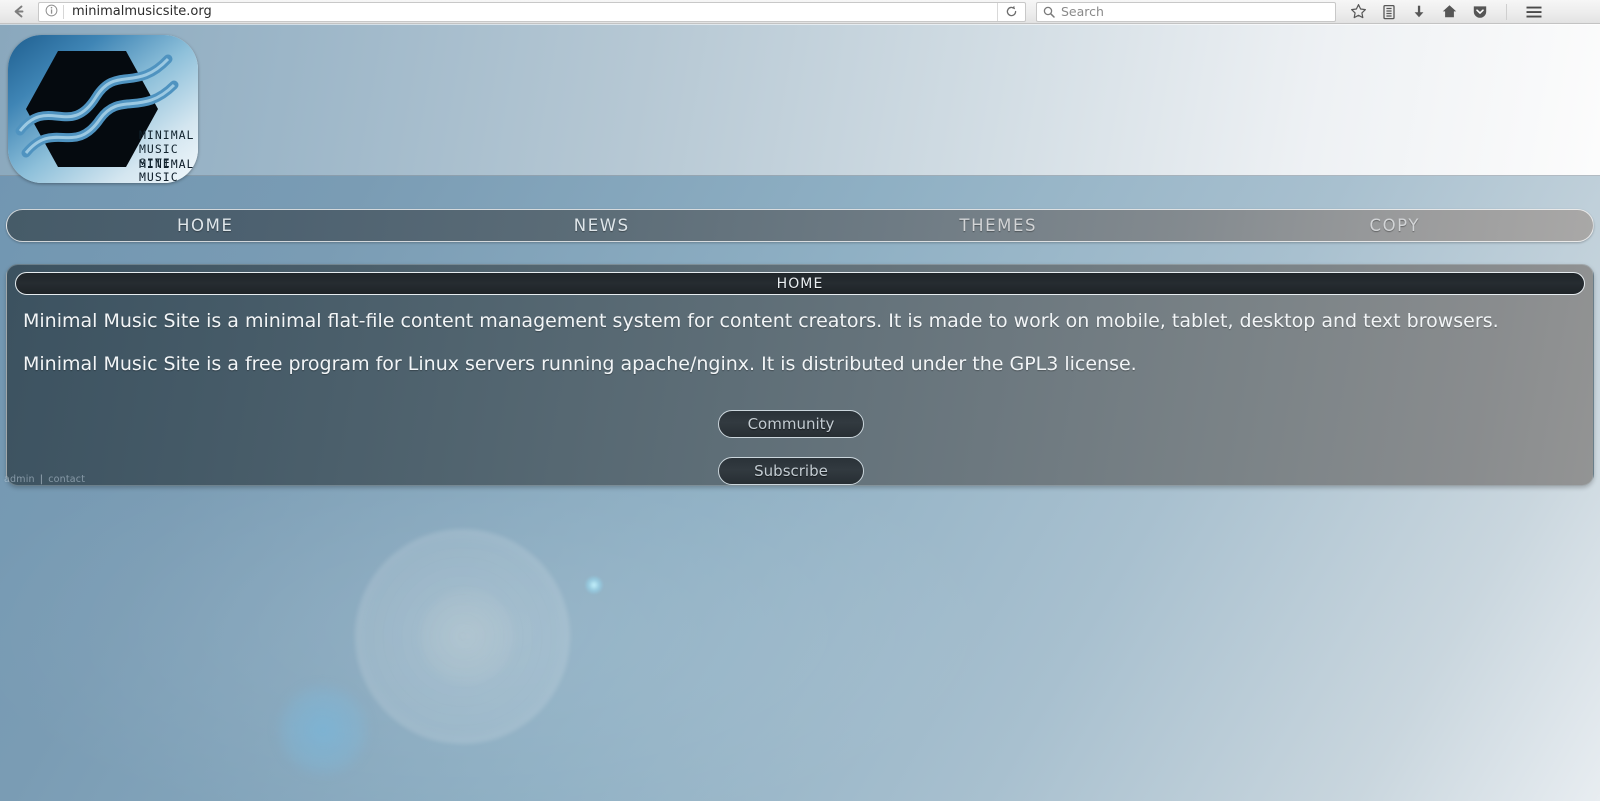 This screenshot has height=801, width=1600. Describe the element at coordinates (602, 225) in the screenshot. I see `nav-item-news: NEWS` at that location.